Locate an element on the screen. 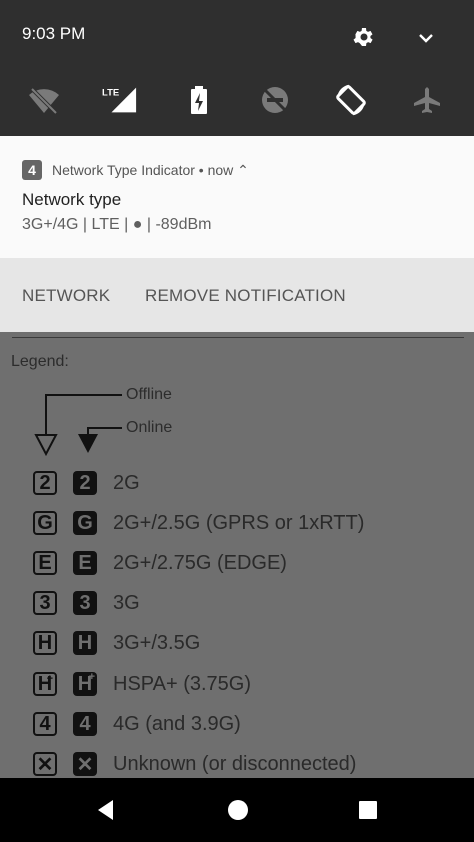 Image resolution: width=474 pixels, height=842 pixels. online-hspa-plus-icon: H + is located at coordinates (85, 683).